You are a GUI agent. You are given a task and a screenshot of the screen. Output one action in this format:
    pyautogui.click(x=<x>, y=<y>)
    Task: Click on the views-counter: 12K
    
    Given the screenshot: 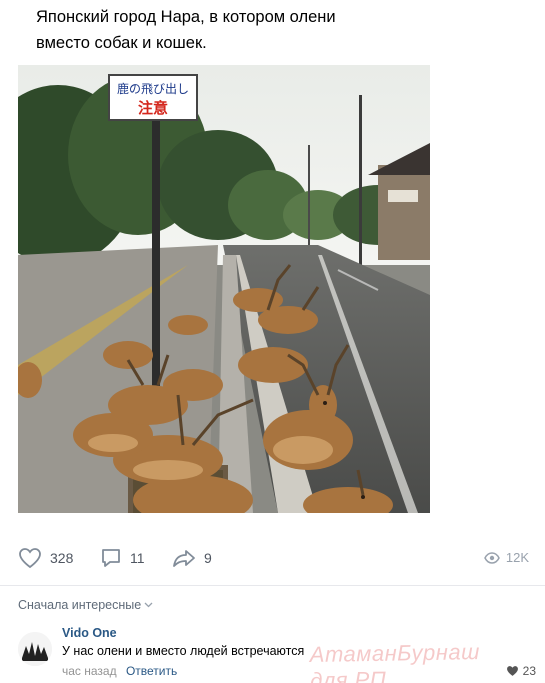 What is the action you would take?
    pyautogui.click(x=506, y=557)
    